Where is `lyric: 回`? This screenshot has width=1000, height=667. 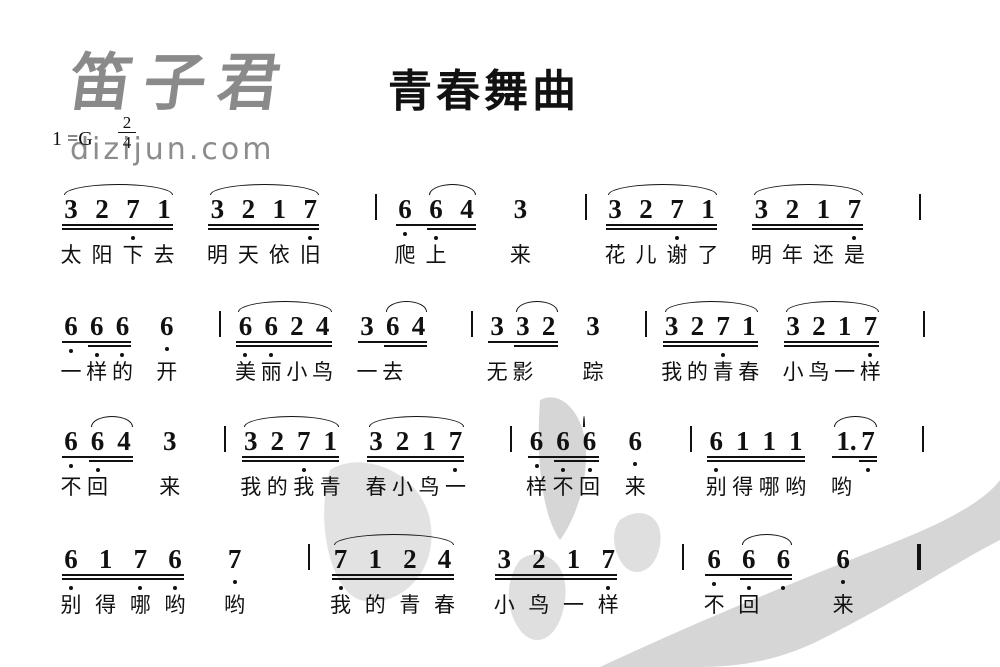
lyric: 回 is located at coordinates (98, 487).